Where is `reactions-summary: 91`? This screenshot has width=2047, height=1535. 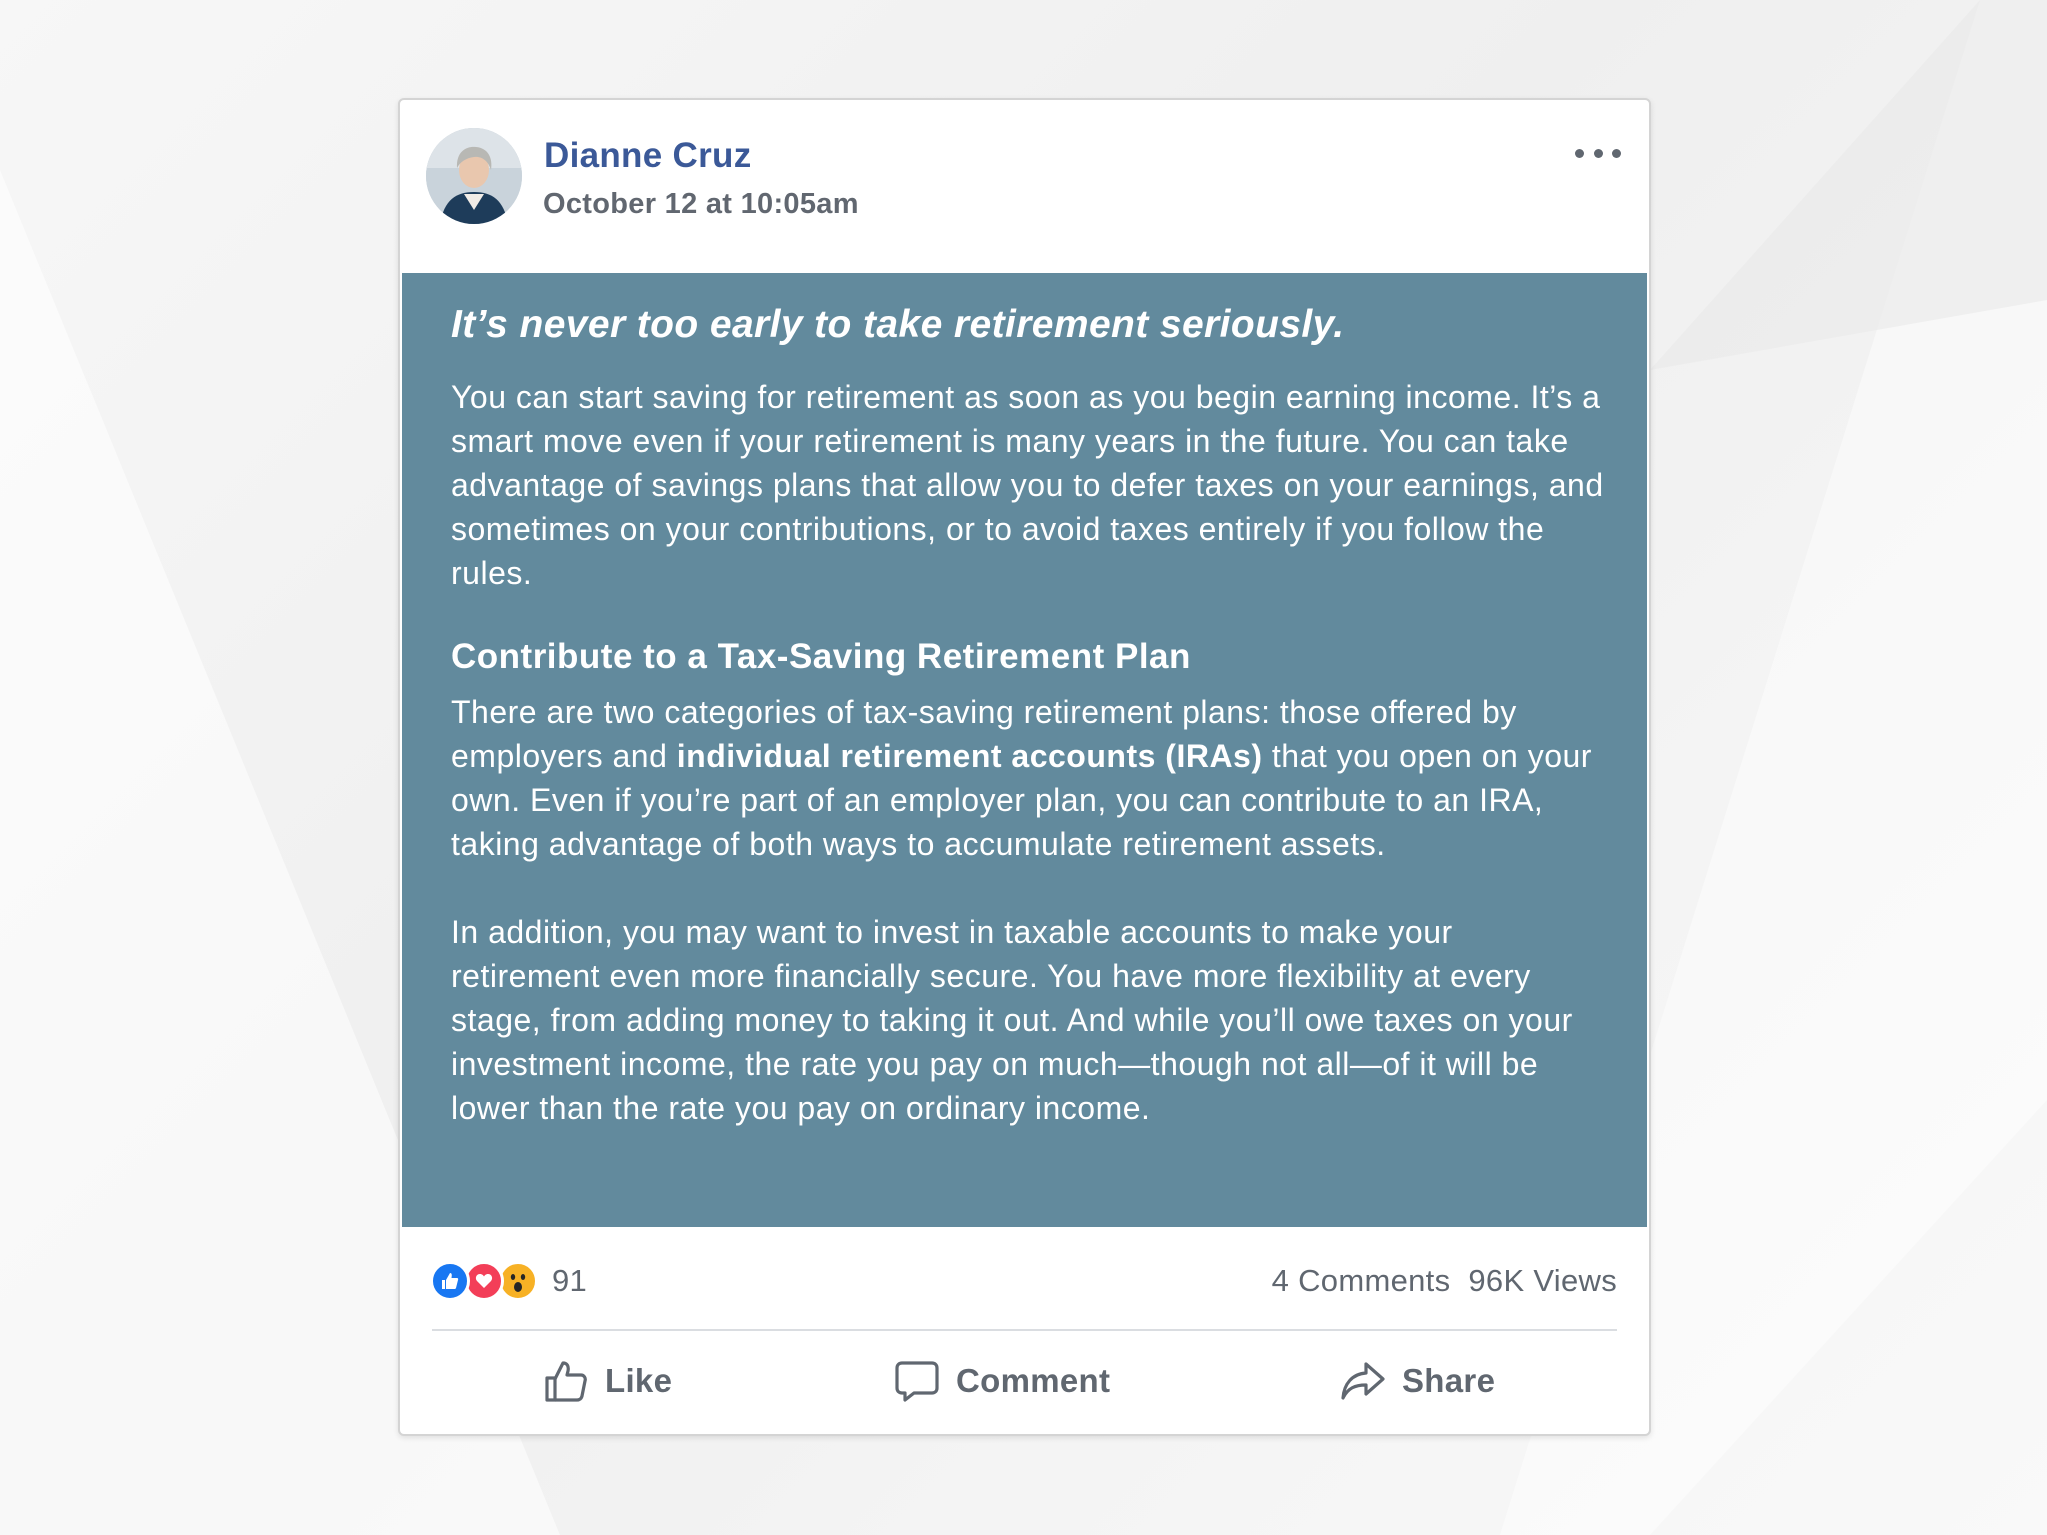
reactions-summary: 91 is located at coordinates (508, 1281).